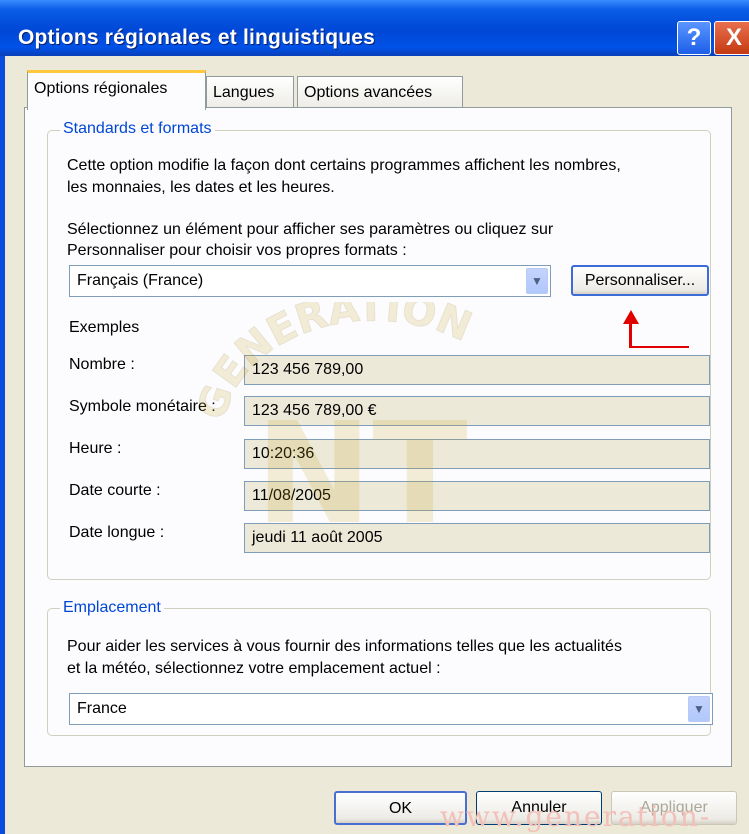 The width and height of the screenshot is (749, 834). What do you see at coordinates (95, 448) in the screenshot?
I see `example-label-heure: Heure :` at bounding box center [95, 448].